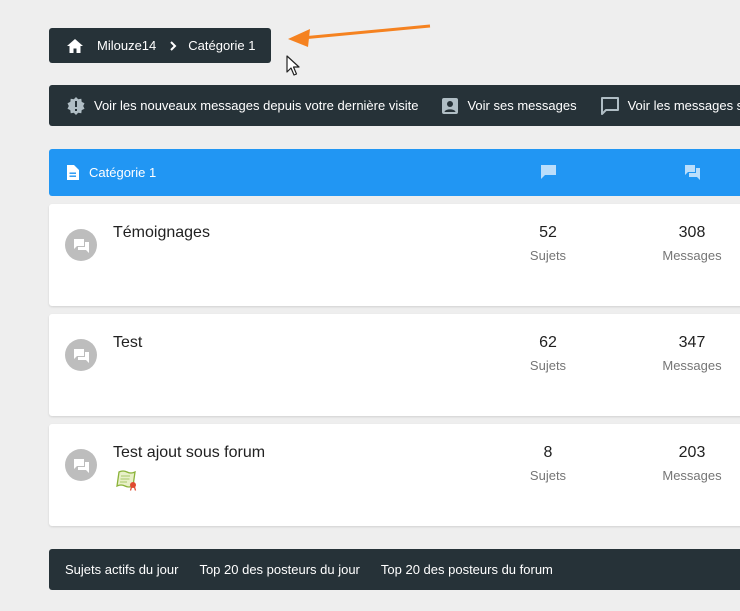 The width and height of the screenshot is (740, 611). I want to click on mouse-cursor-icon, so click(293, 65).